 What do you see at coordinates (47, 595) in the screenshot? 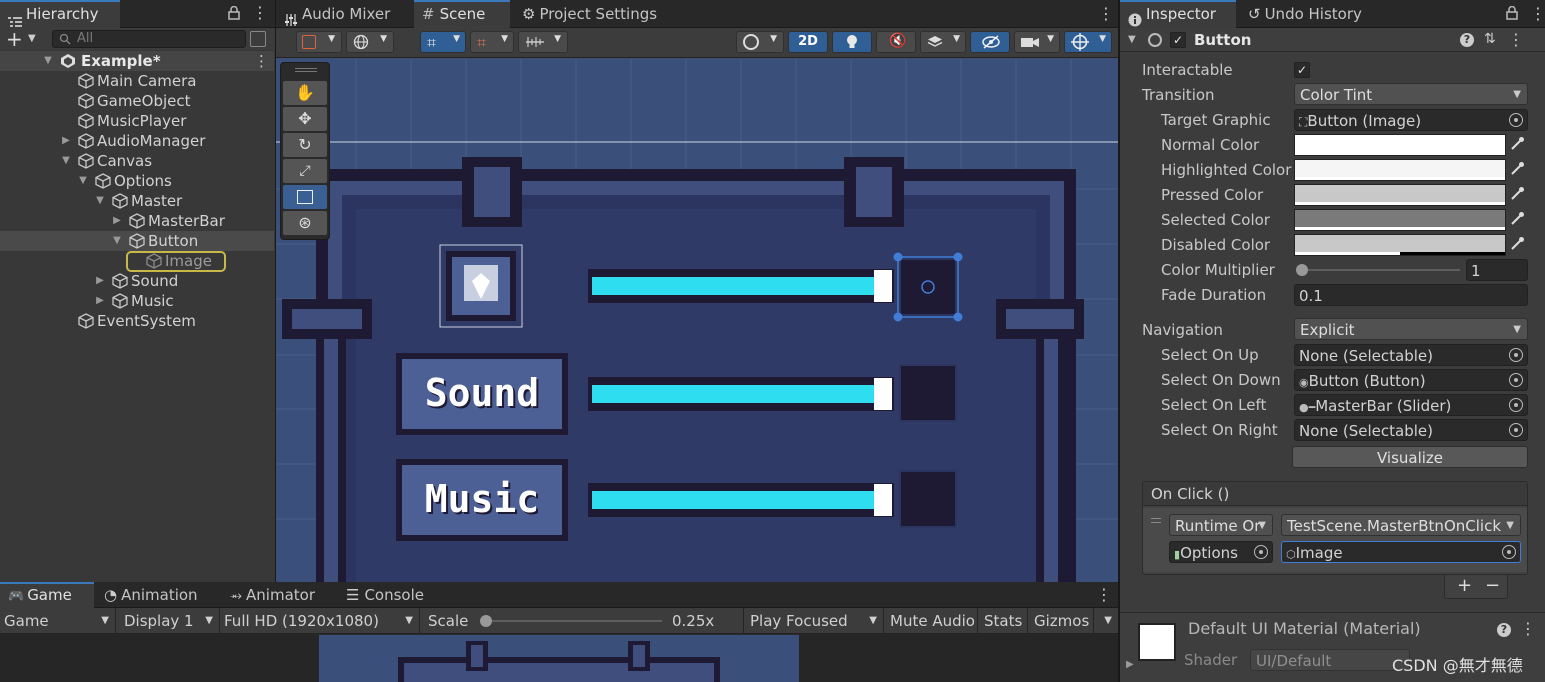
I see `tab-game: 🎮 Game` at bounding box center [47, 595].